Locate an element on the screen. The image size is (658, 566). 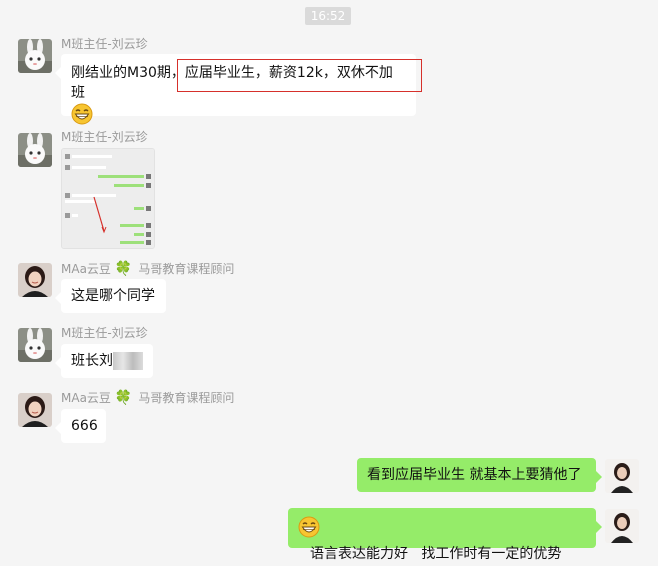
message-text: 班长刘 is located at coordinates (92, 361).